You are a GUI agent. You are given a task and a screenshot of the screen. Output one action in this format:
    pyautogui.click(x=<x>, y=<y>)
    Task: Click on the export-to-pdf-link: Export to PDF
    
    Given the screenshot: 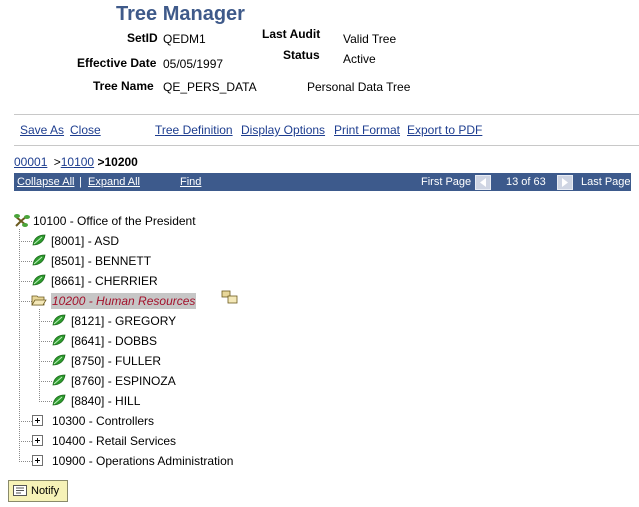 What is the action you would take?
    pyautogui.click(x=444, y=130)
    